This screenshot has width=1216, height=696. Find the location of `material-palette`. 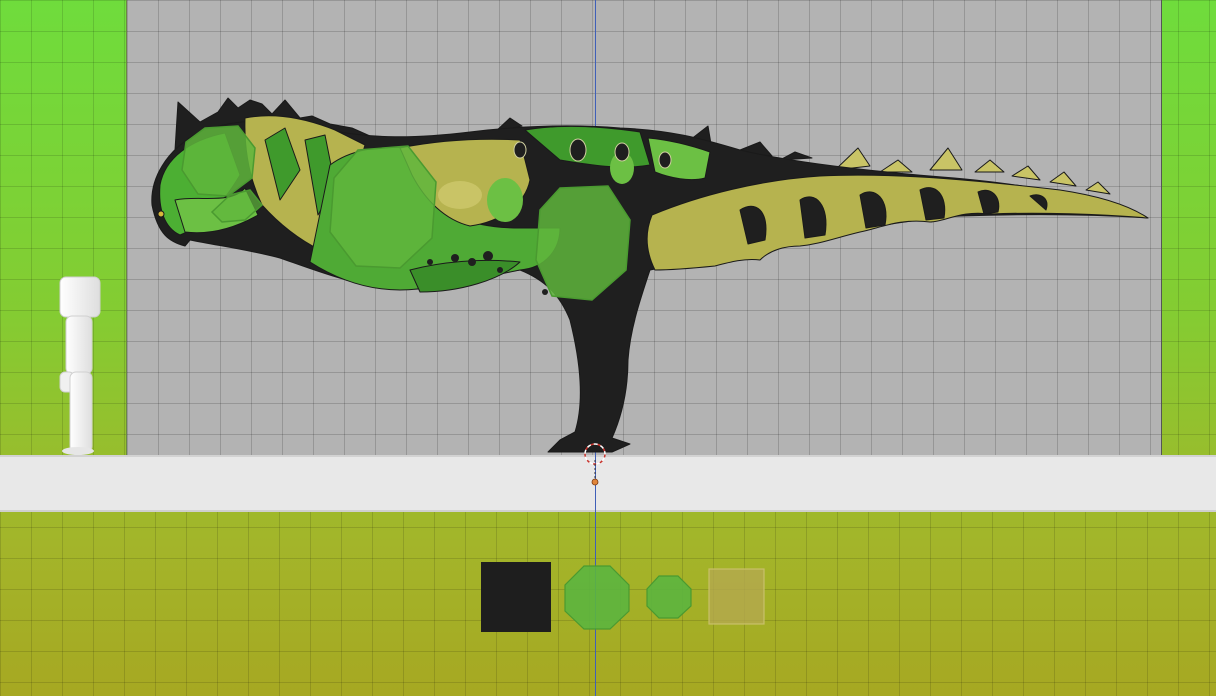

material-palette is located at coordinates (623, 597).